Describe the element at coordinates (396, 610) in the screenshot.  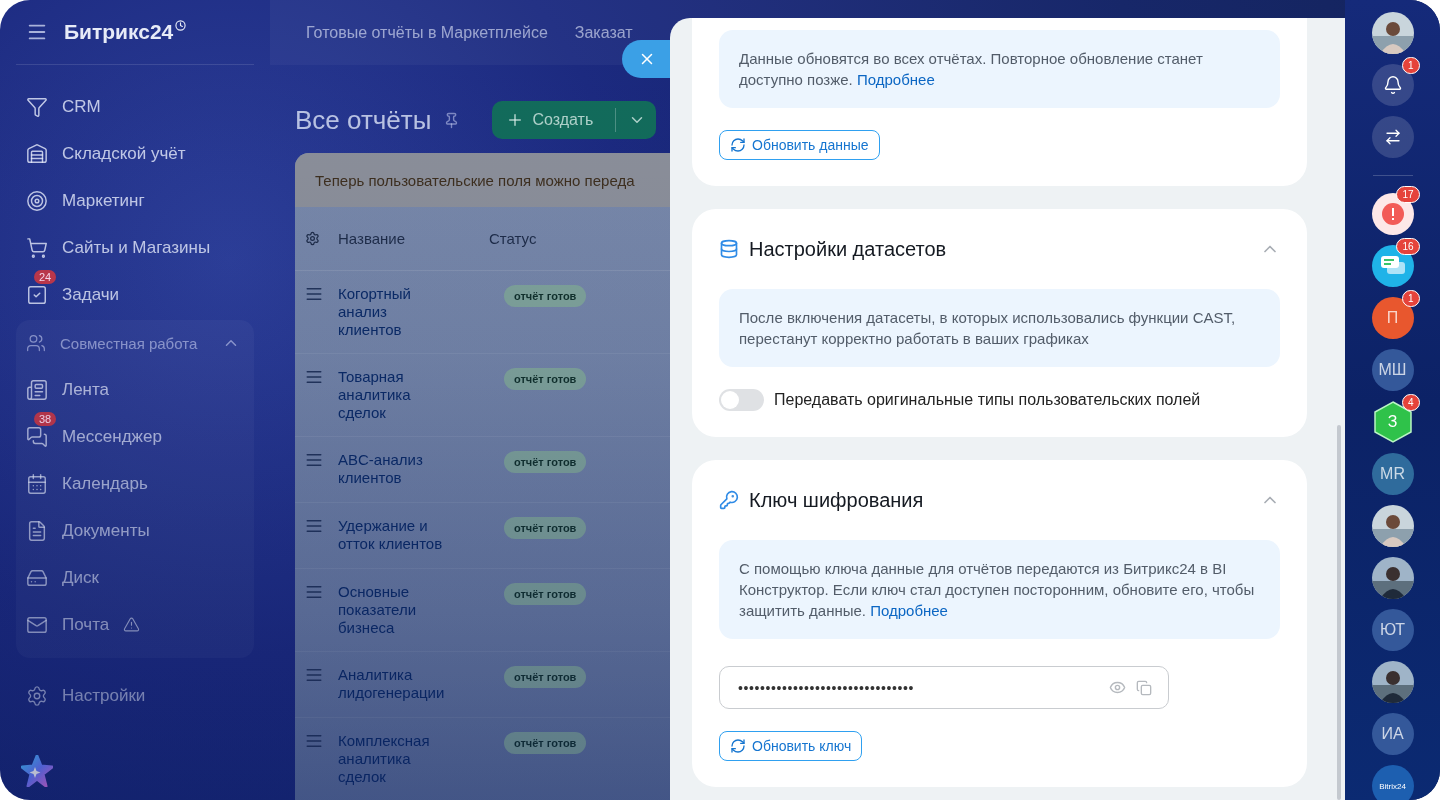
I see `report-link: Основные показатели бизнеса` at that location.